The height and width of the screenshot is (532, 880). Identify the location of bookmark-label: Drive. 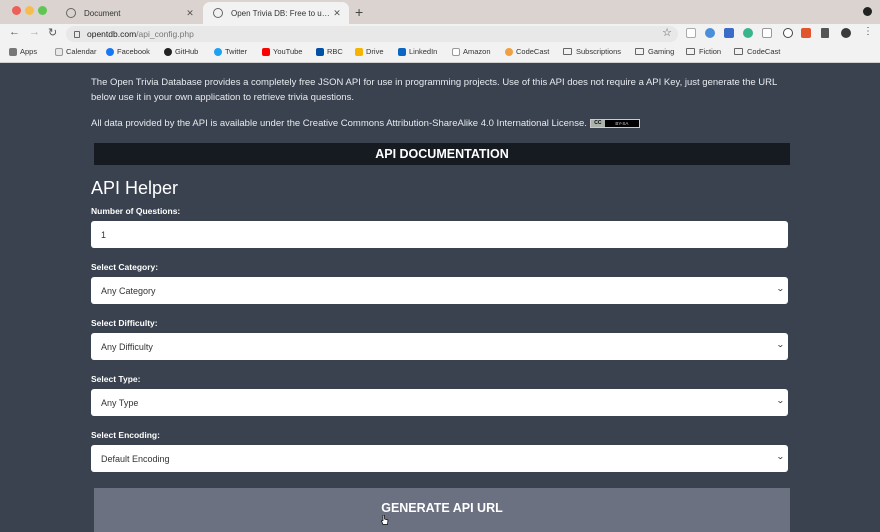
(375, 51).